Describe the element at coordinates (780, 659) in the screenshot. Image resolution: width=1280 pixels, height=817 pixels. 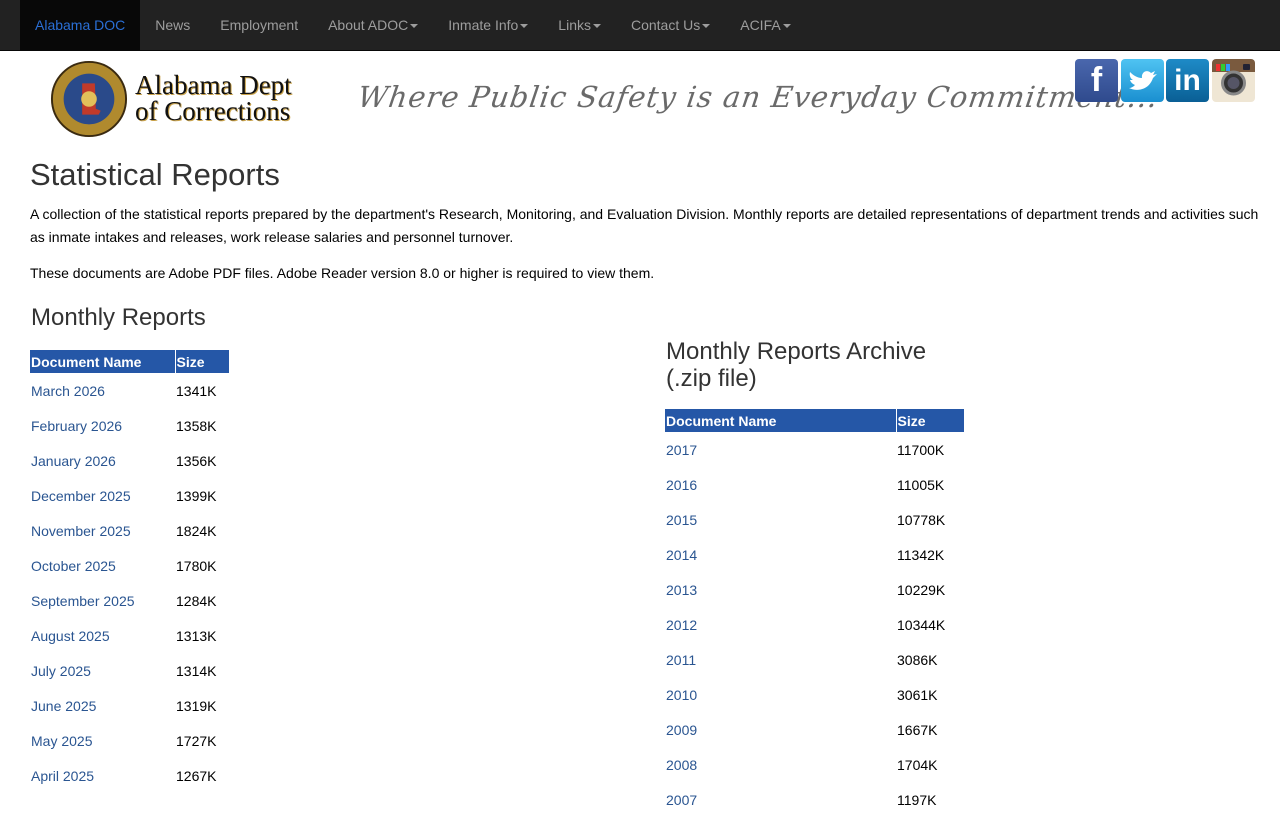
I see `document-name-cell: 2011` at that location.